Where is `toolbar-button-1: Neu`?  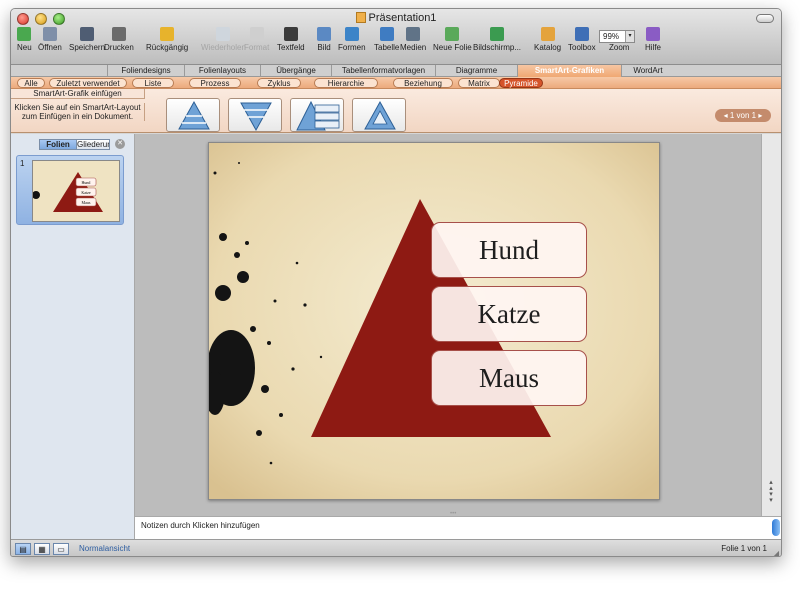 toolbar-button-1: Neu is located at coordinates (24, 39).